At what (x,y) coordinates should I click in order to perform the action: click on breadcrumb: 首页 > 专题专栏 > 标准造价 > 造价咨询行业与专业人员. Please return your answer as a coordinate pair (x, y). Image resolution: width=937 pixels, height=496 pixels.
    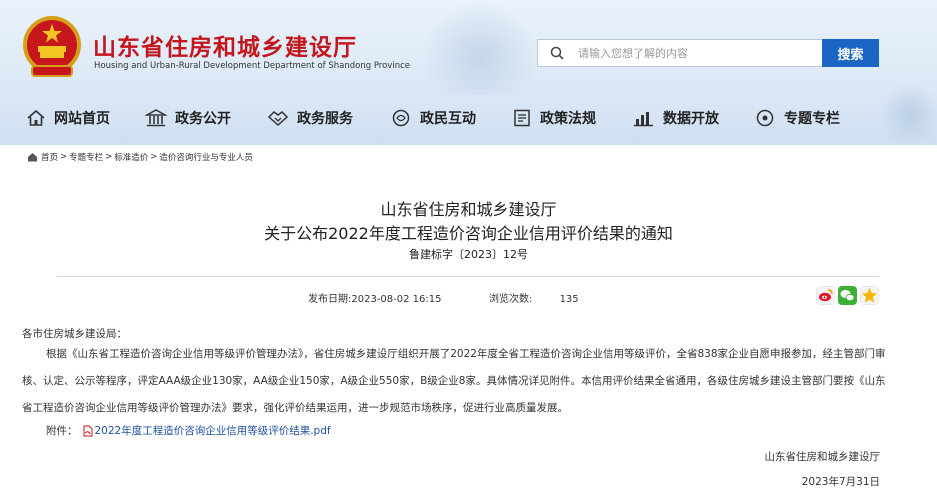
    Looking at the image, I should click on (141, 157).